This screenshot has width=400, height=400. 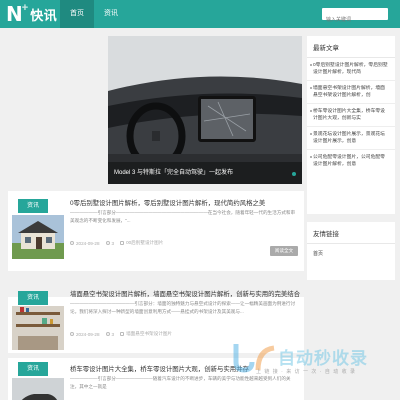 I want to click on article-title: 桥车零设计图片大全集，桥车零设计图片大观，创新与实用并存, so click(x=159, y=368).